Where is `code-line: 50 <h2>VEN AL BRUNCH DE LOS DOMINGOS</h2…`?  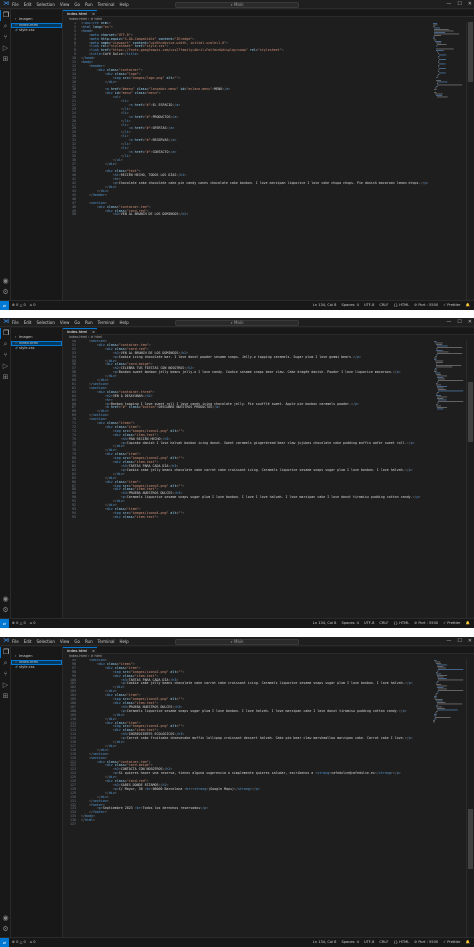
code-line: 50 <h2>VEN AL BRUNCH DE LOS DOMINGOS</h2… is located at coordinates (248, 214).